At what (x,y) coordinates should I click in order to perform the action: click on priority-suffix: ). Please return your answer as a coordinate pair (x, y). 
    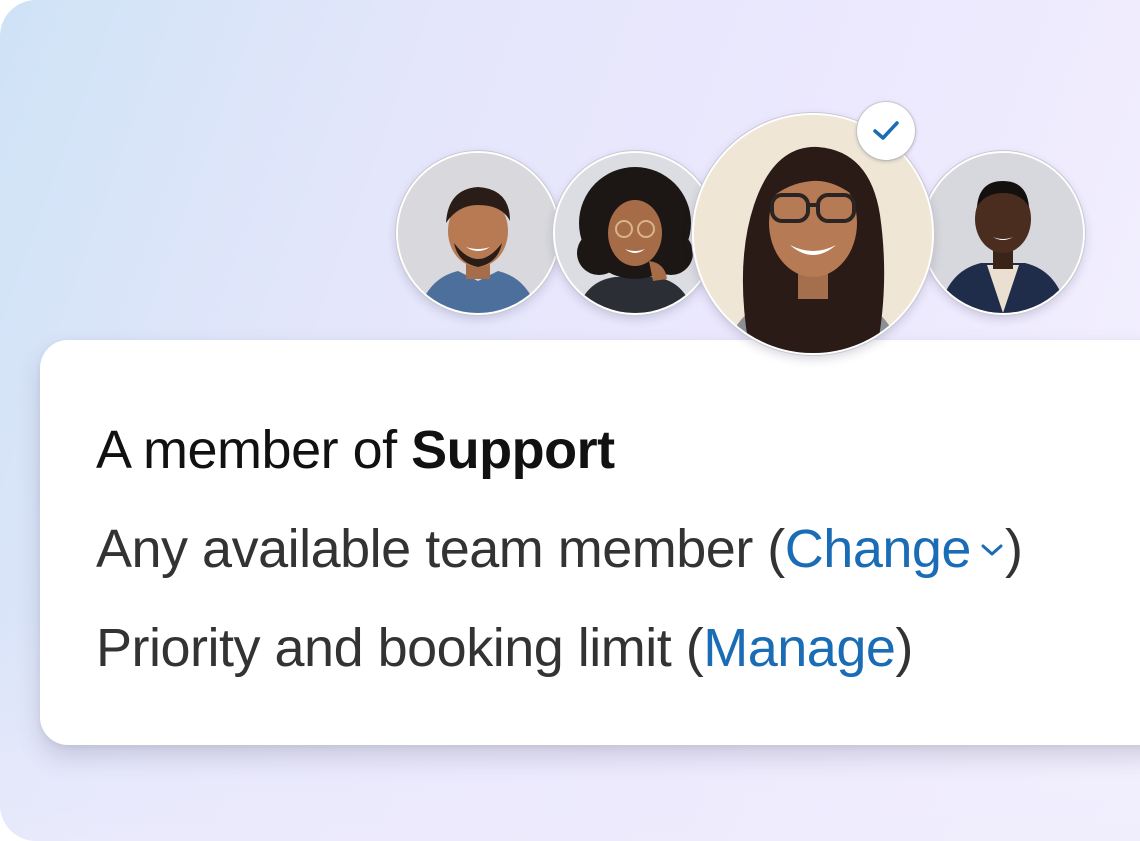
    Looking at the image, I should click on (904, 648).